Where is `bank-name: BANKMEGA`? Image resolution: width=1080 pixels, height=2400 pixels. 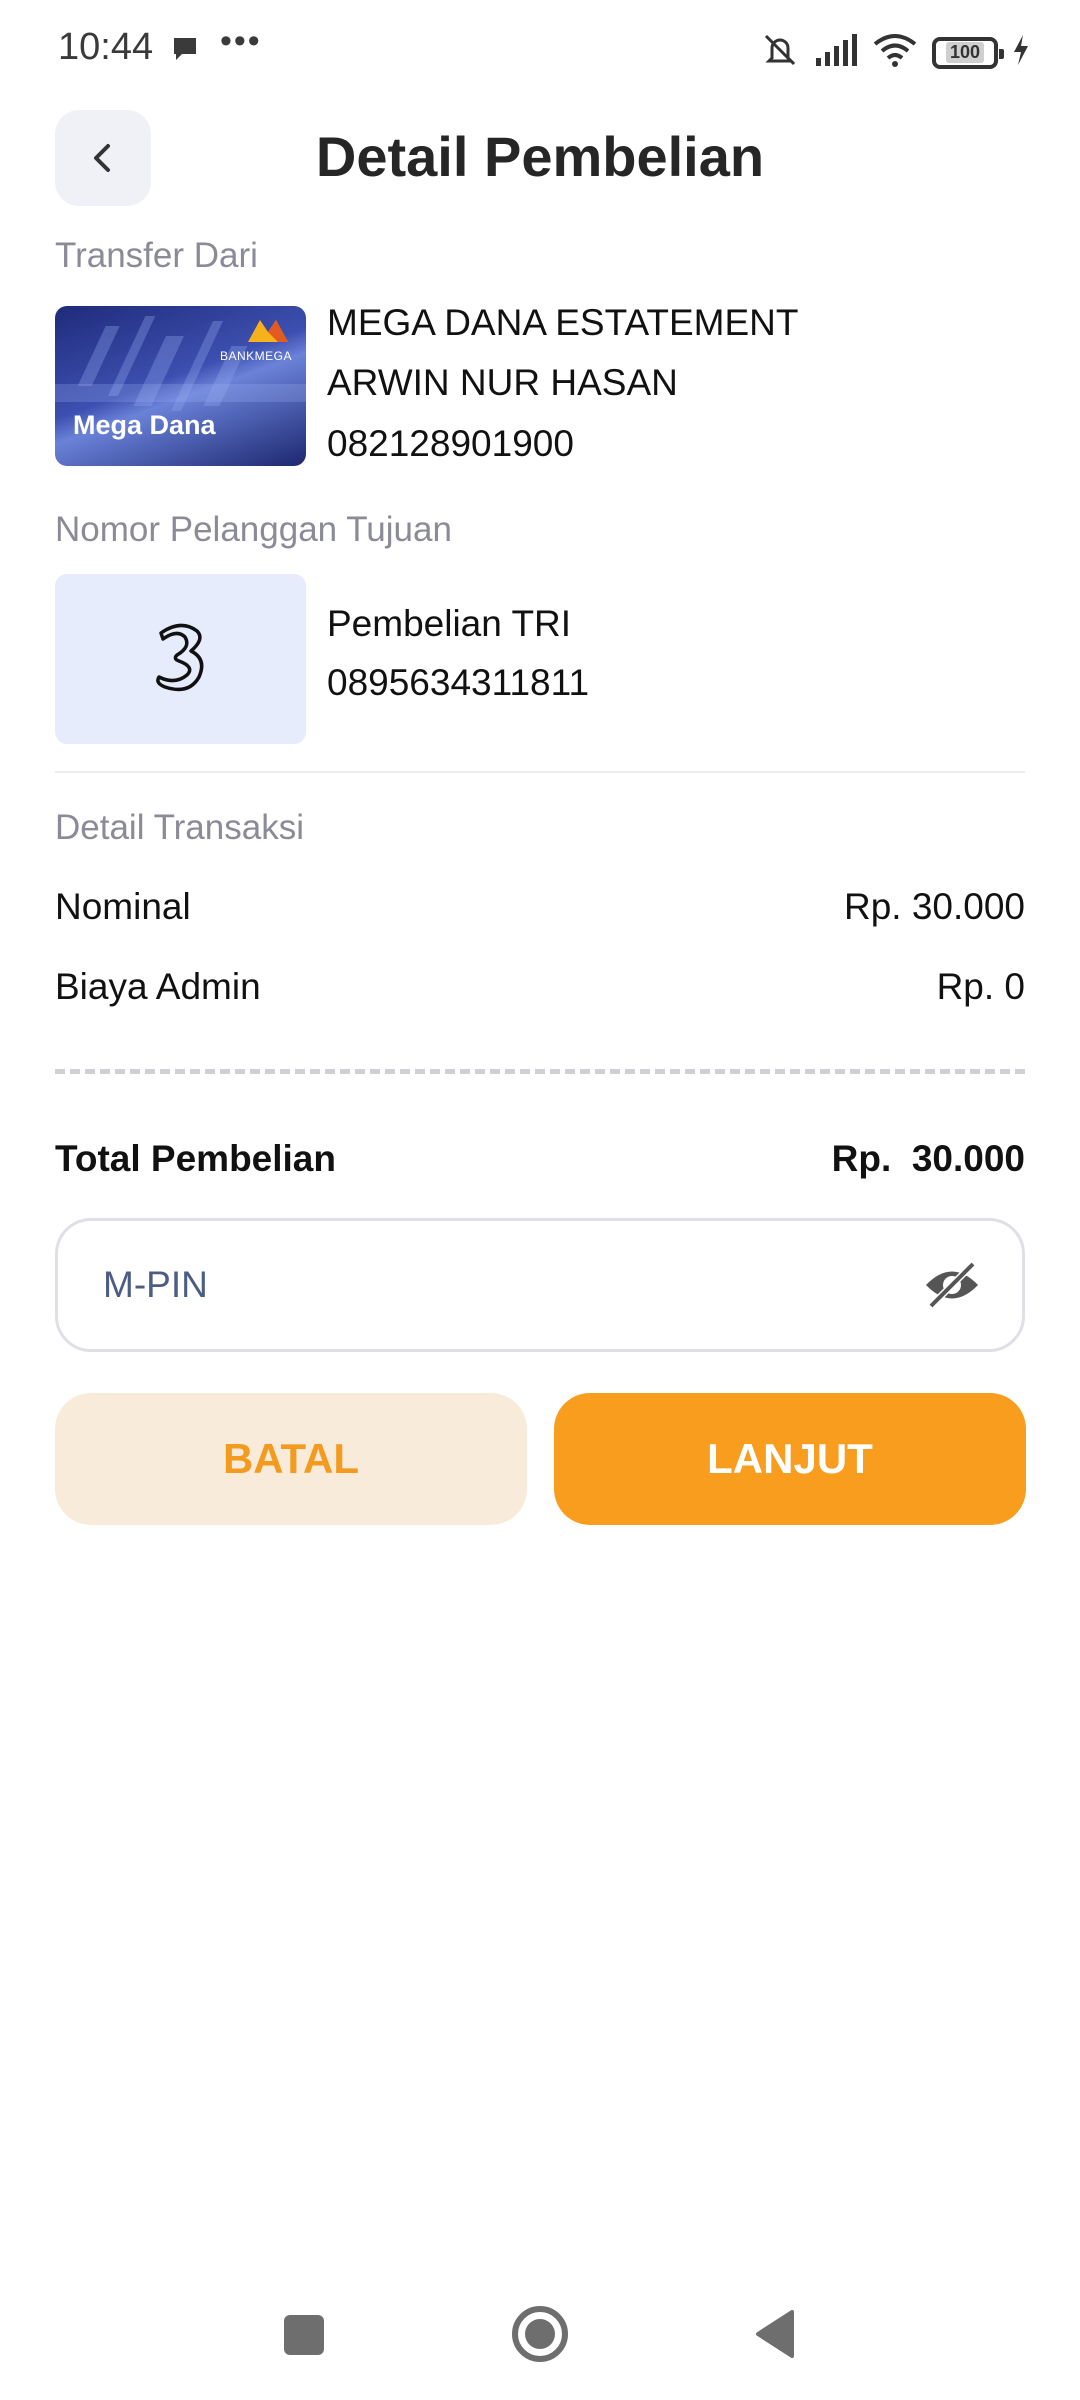 bank-name: BANKMEGA is located at coordinates (255, 356).